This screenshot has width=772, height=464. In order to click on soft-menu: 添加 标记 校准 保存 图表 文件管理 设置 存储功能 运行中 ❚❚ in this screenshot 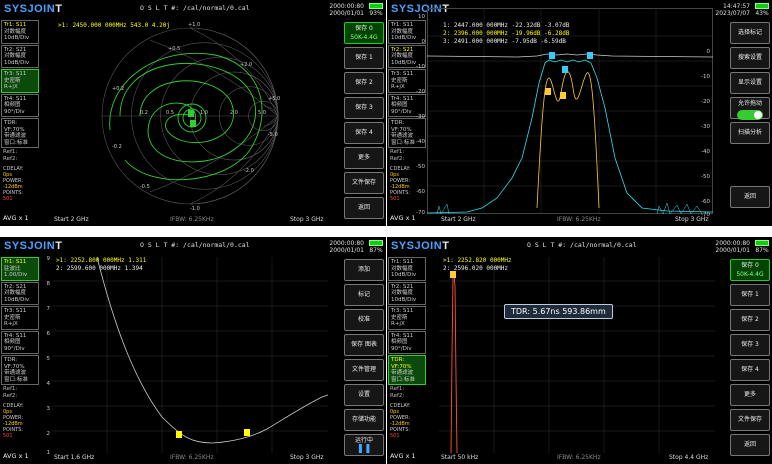, I will do `click(364, 359)`.